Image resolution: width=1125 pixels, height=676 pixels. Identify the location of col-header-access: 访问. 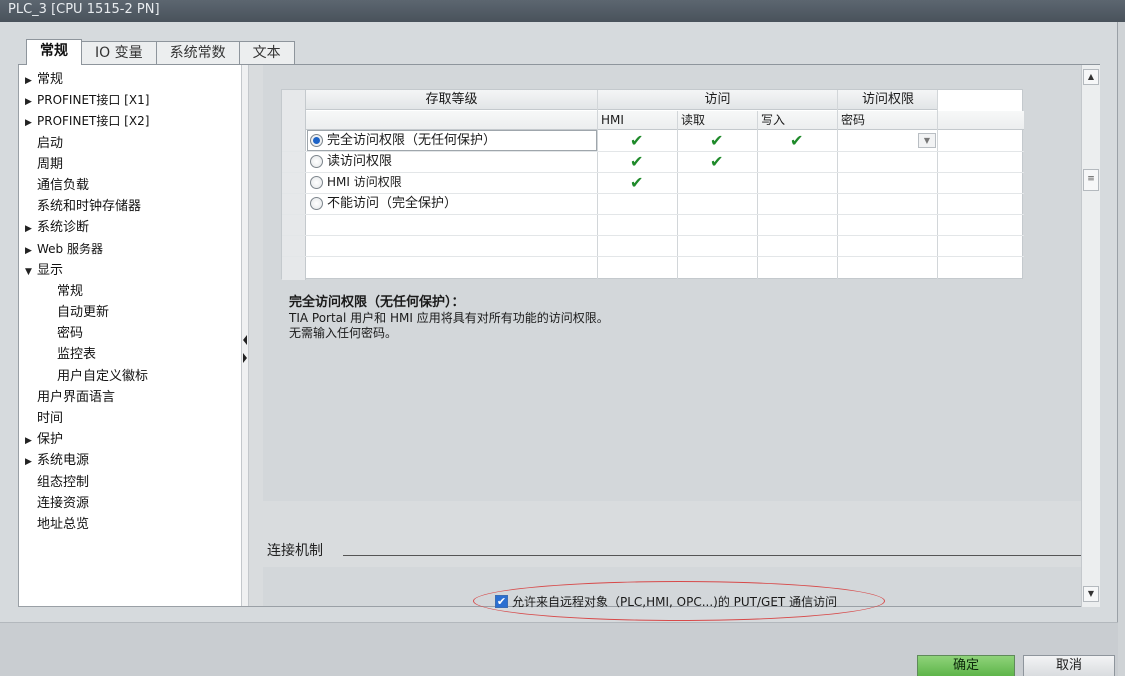
(717, 100).